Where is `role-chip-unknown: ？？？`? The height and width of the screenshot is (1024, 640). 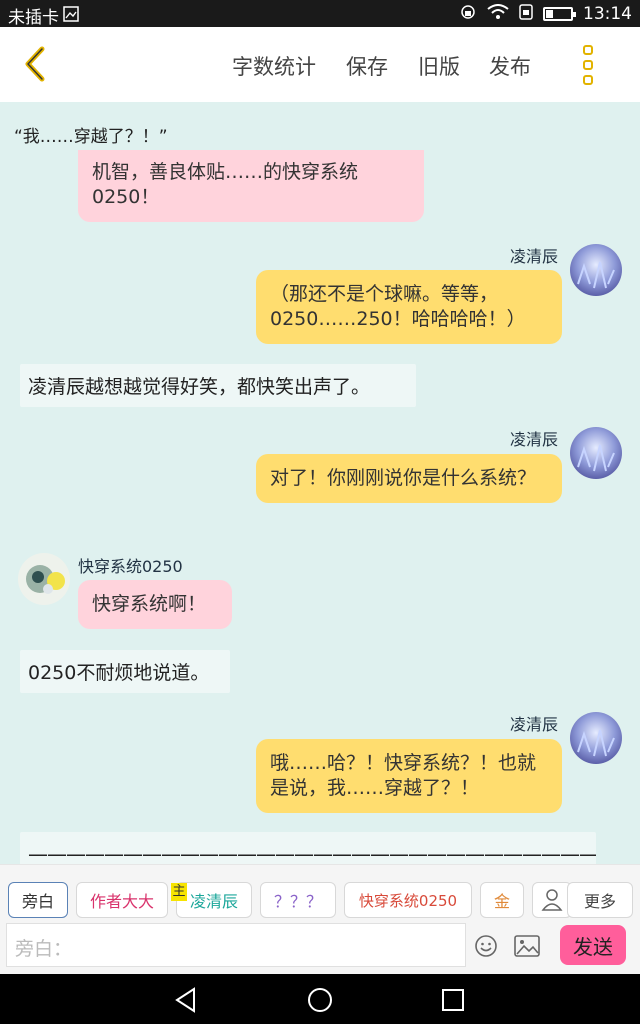
role-chip-unknown: ？？？ is located at coordinates (298, 900).